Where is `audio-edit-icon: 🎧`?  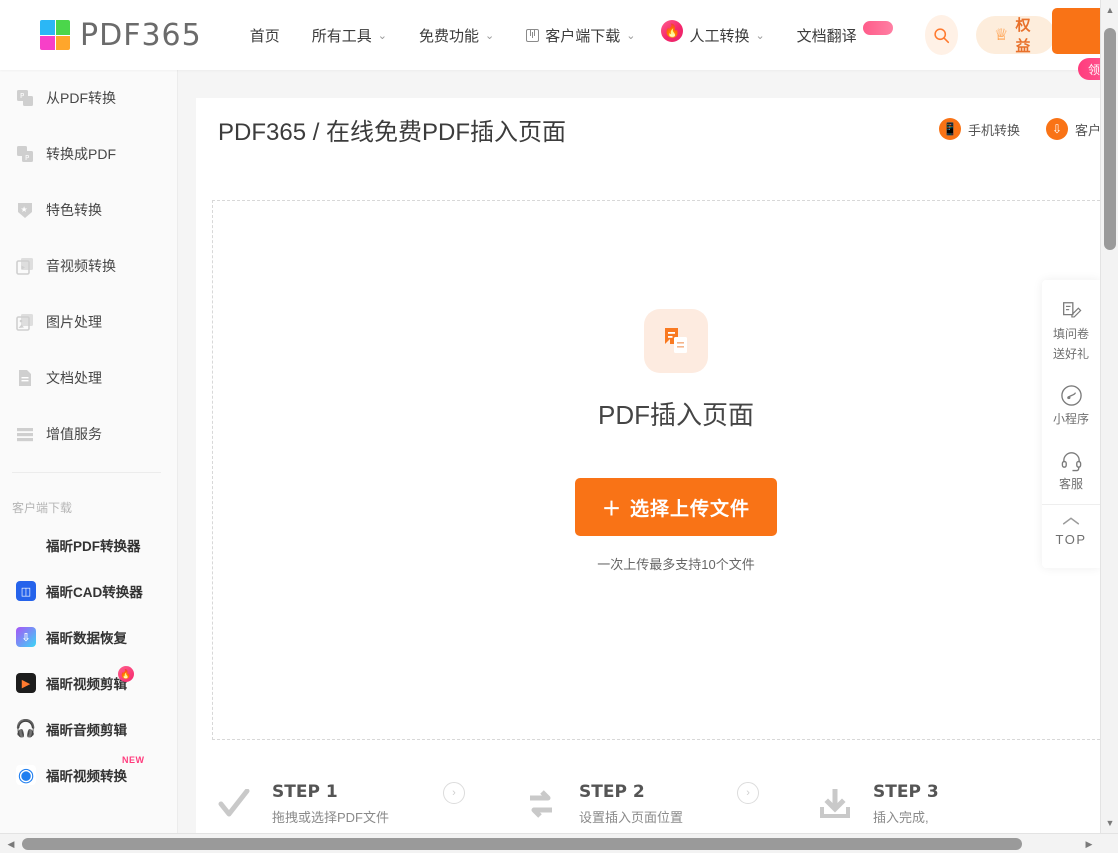
audio-edit-icon: 🎧 is located at coordinates (26, 728).